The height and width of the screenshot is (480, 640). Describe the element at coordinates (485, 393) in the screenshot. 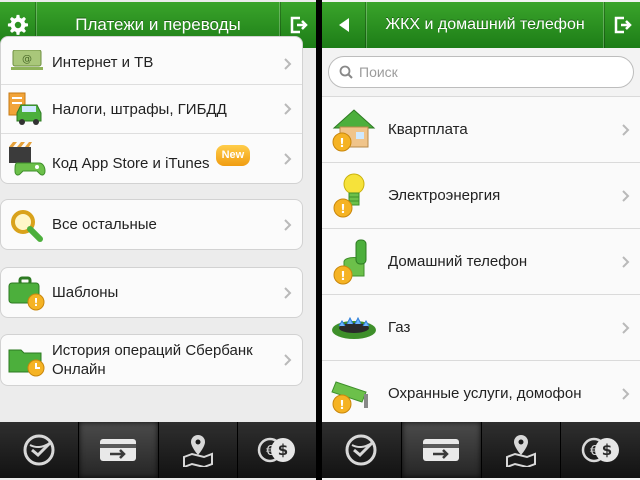

I see `list-item-label: Охранные услуги, домофон` at that location.